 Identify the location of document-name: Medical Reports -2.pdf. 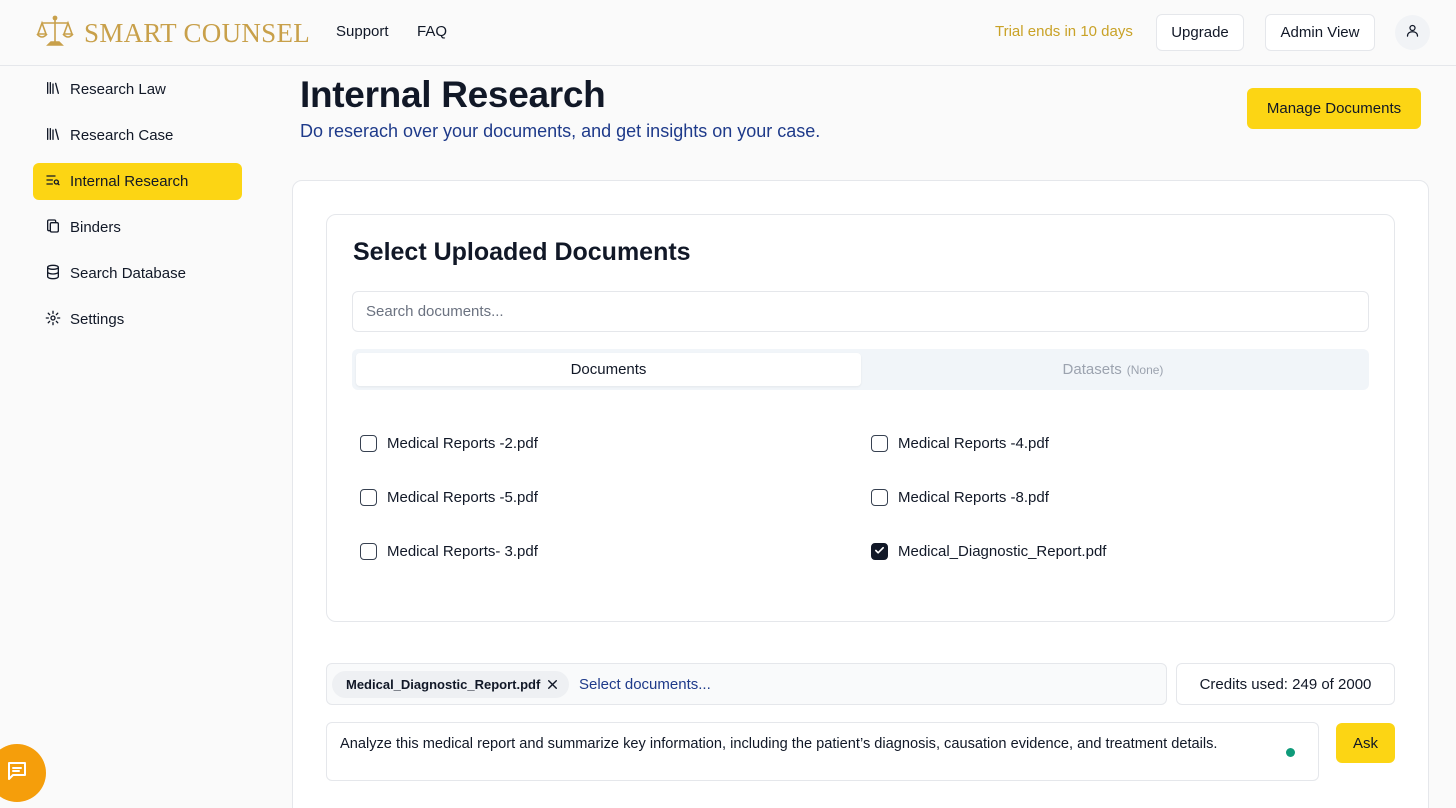
(462, 443).